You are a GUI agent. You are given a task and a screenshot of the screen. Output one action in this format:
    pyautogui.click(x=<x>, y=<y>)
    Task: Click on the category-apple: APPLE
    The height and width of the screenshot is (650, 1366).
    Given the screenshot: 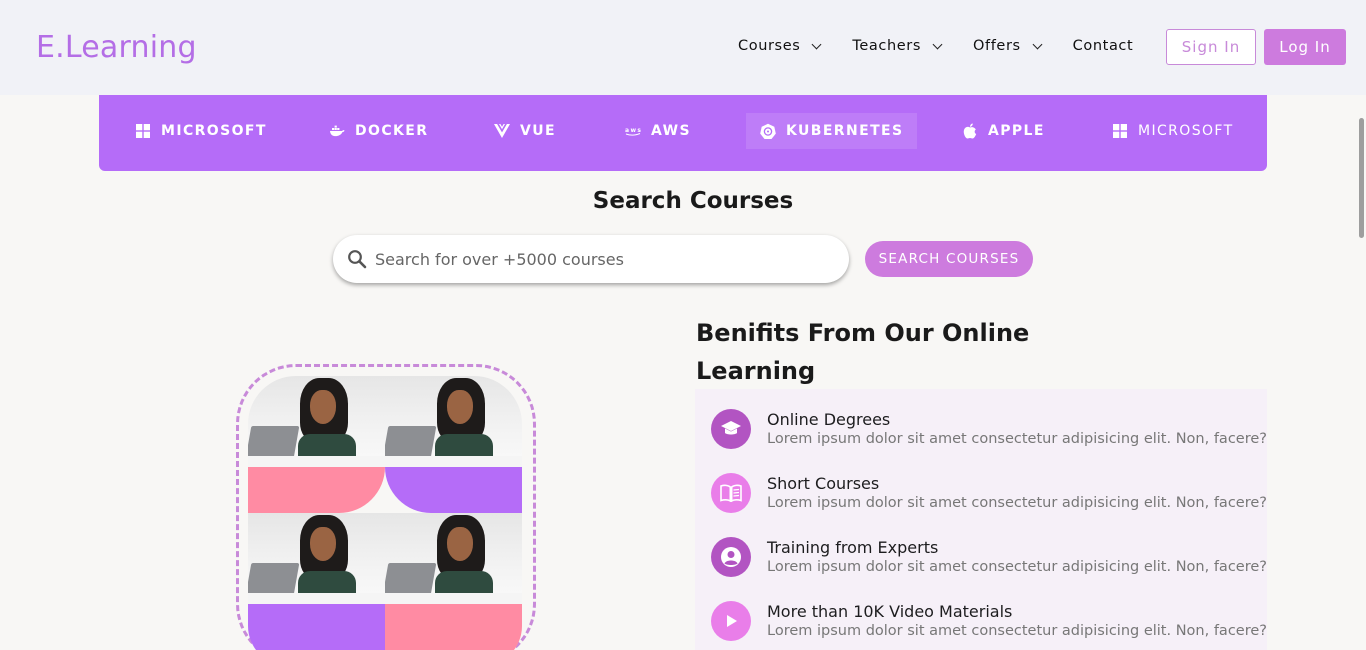 What is the action you would take?
    pyautogui.click(x=1003, y=131)
    